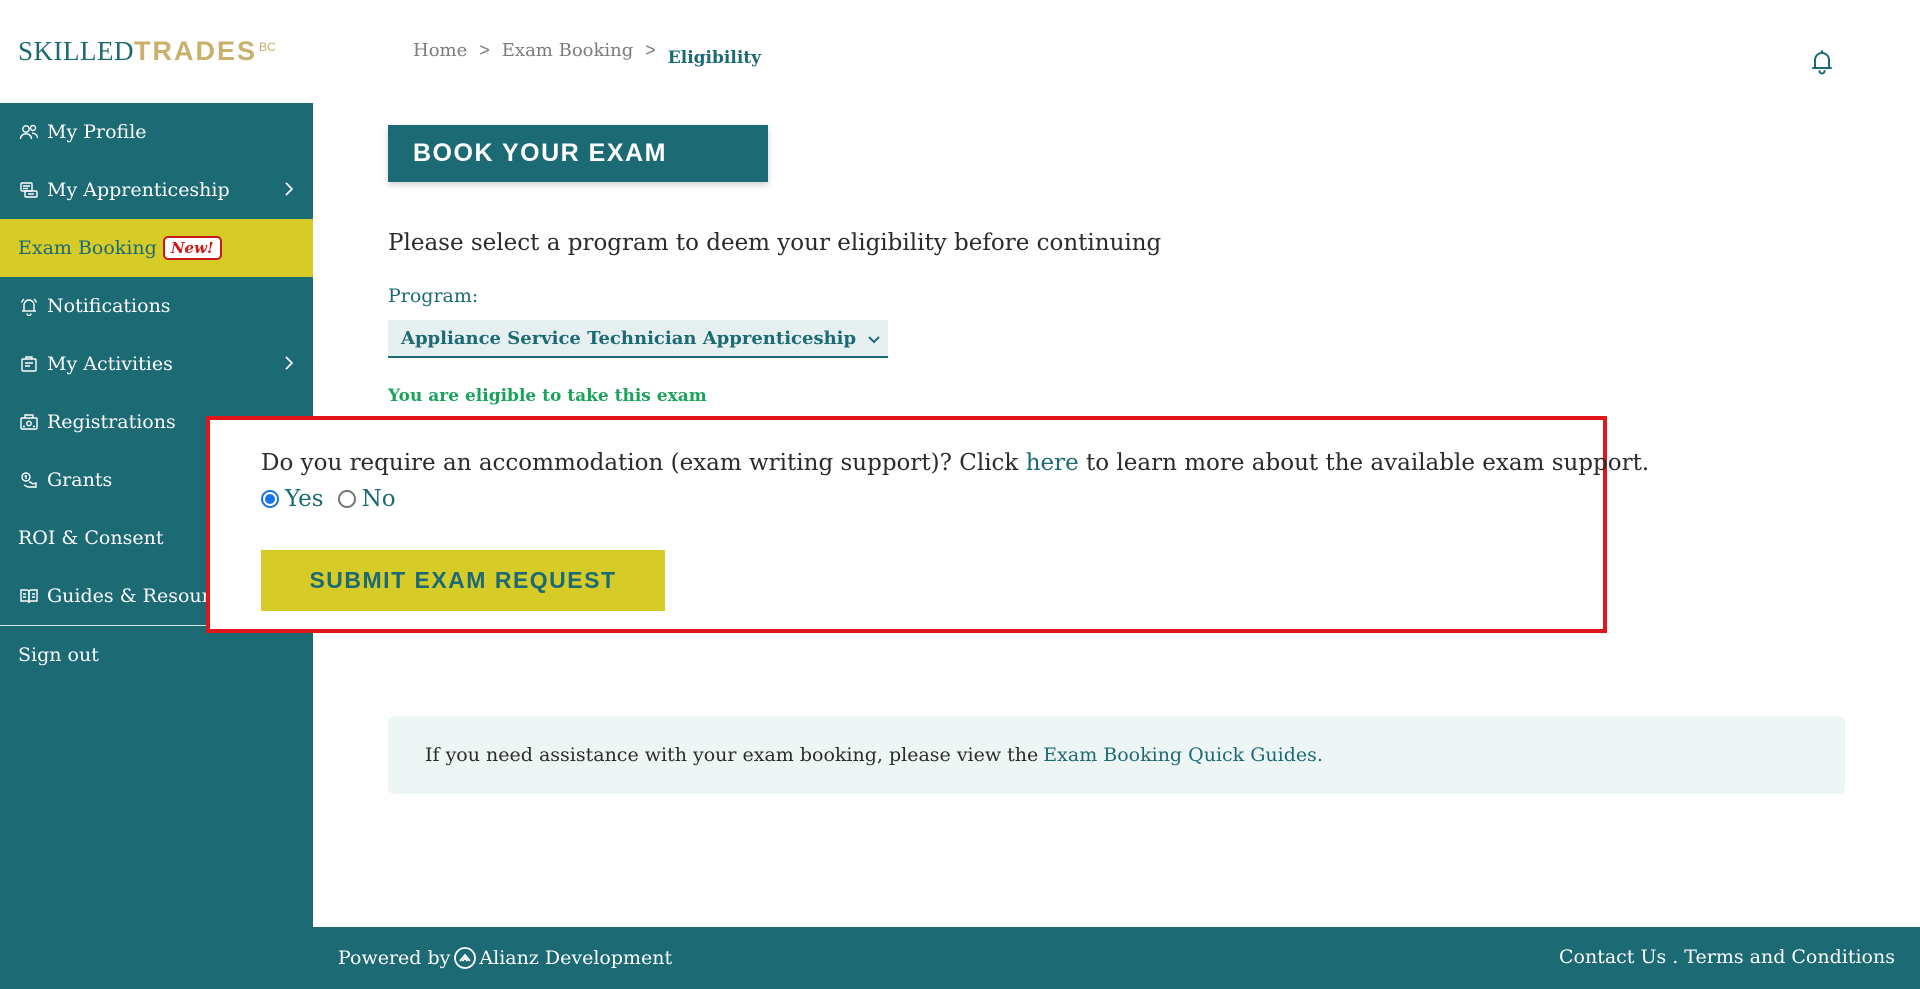  Describe the element at coordinates (58, 655) in the screenshot. I see `sidebar-item-label: Sign out` at that location.